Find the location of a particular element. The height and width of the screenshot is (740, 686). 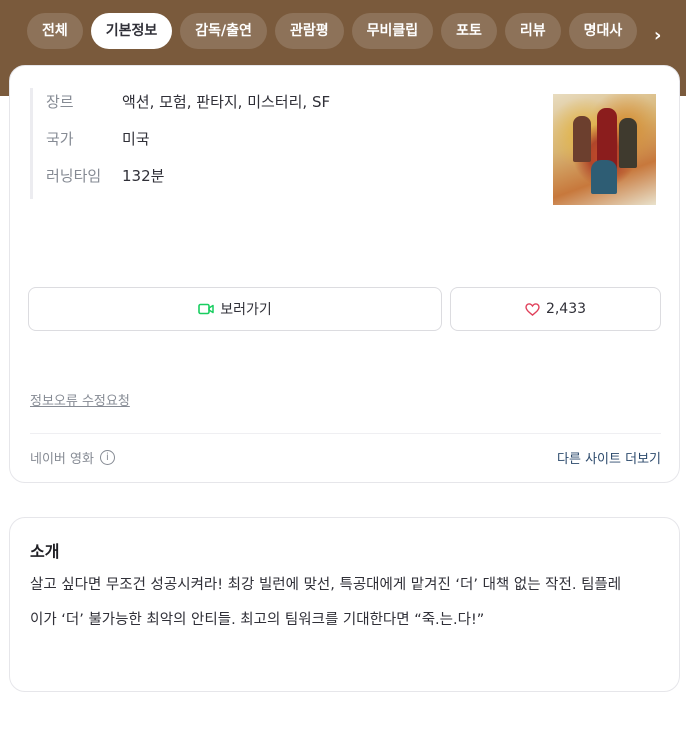

source-text: 네이버 영화 is located at coordinates (62, 459).